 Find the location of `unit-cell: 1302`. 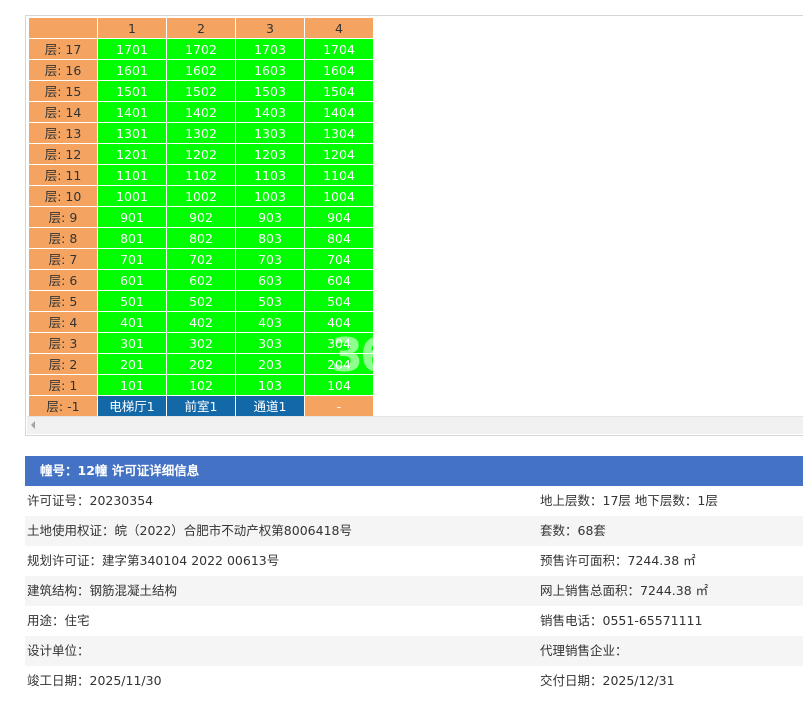

unit-cell: 1302 is located at coordinates (201, 133).